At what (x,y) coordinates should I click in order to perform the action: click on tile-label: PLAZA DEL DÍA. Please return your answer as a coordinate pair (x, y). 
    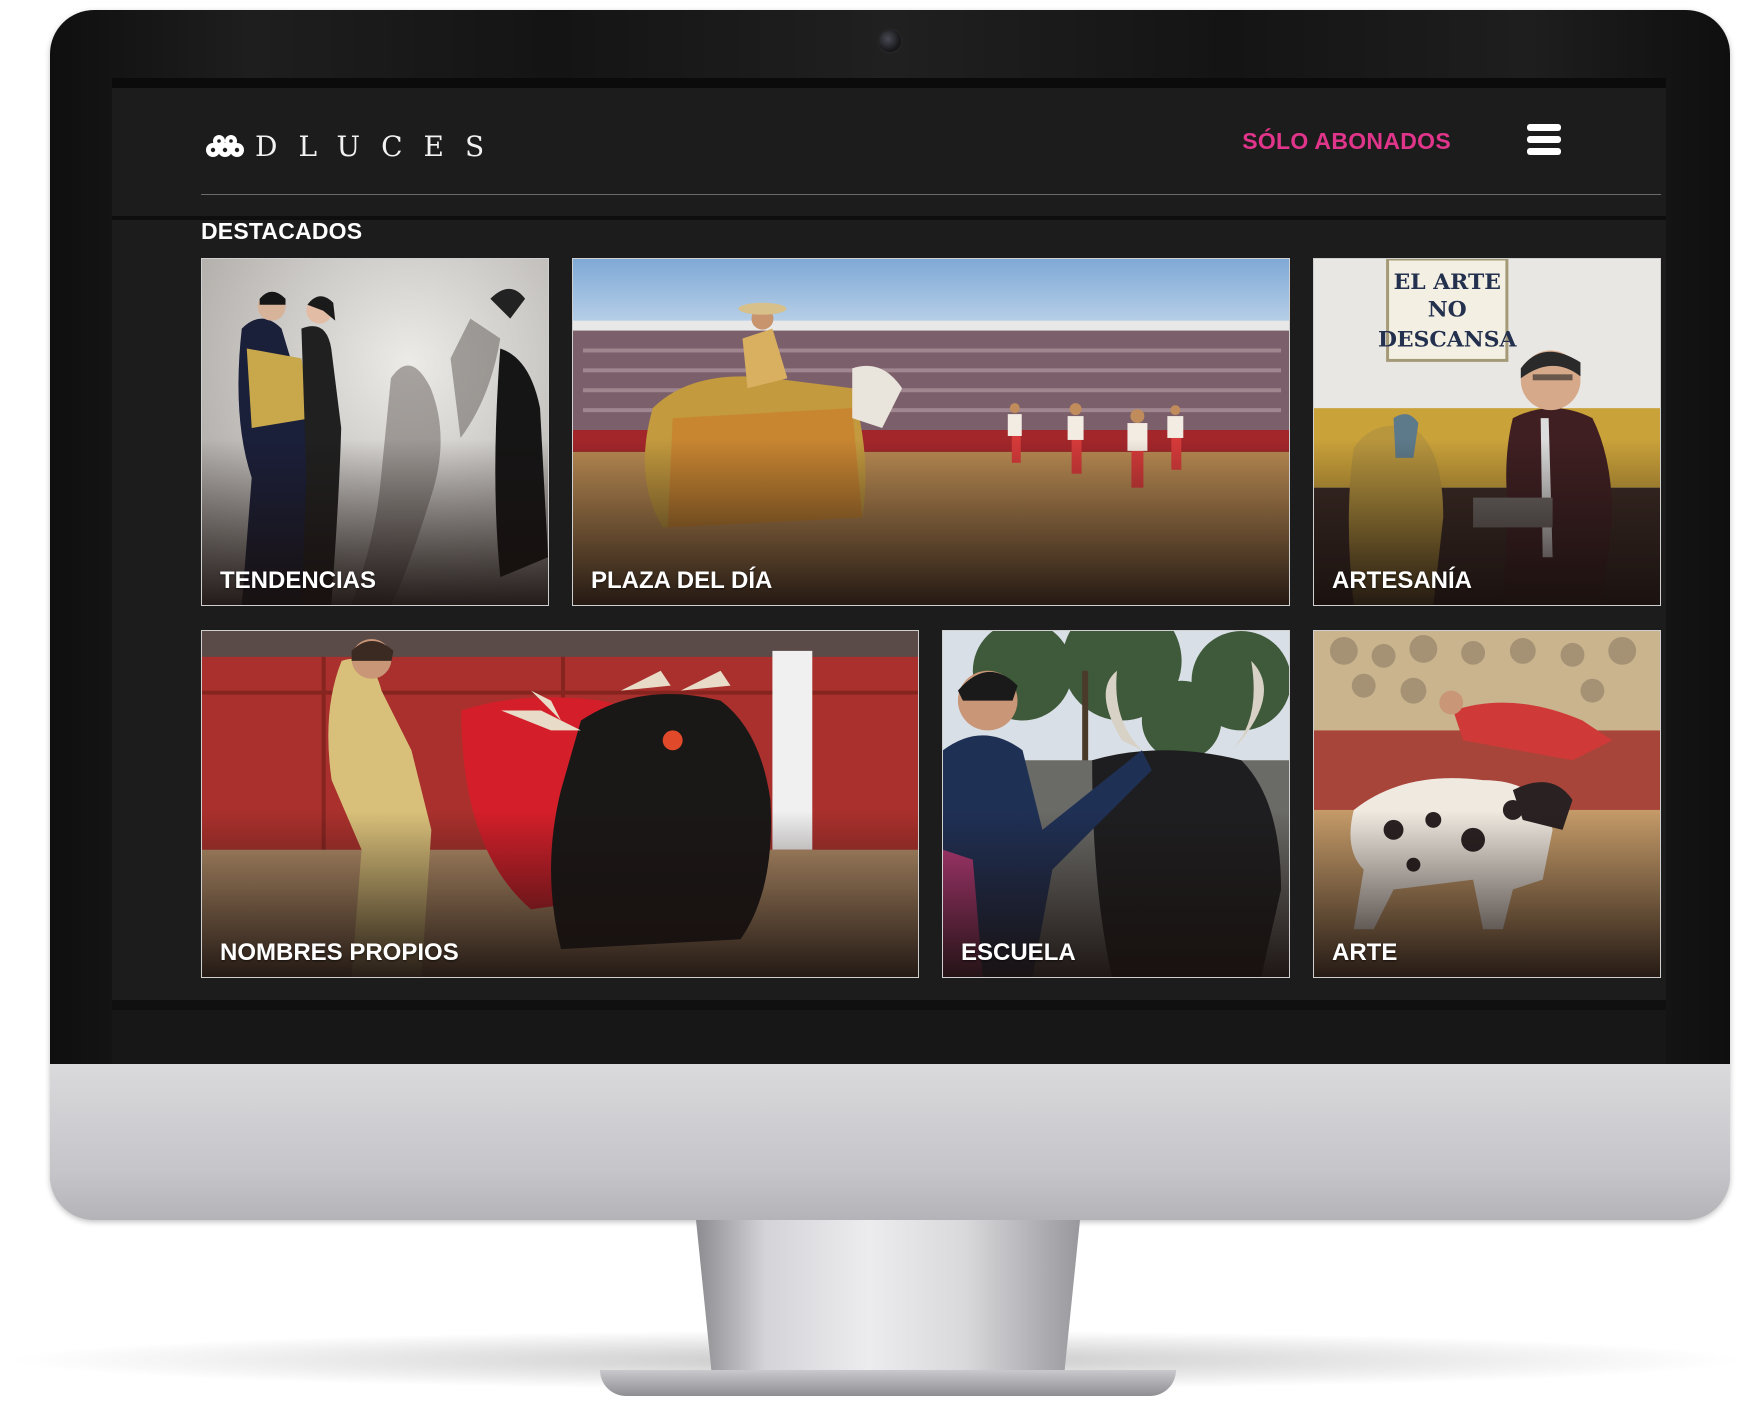
    Looking at the image, I should click on (682, 580).